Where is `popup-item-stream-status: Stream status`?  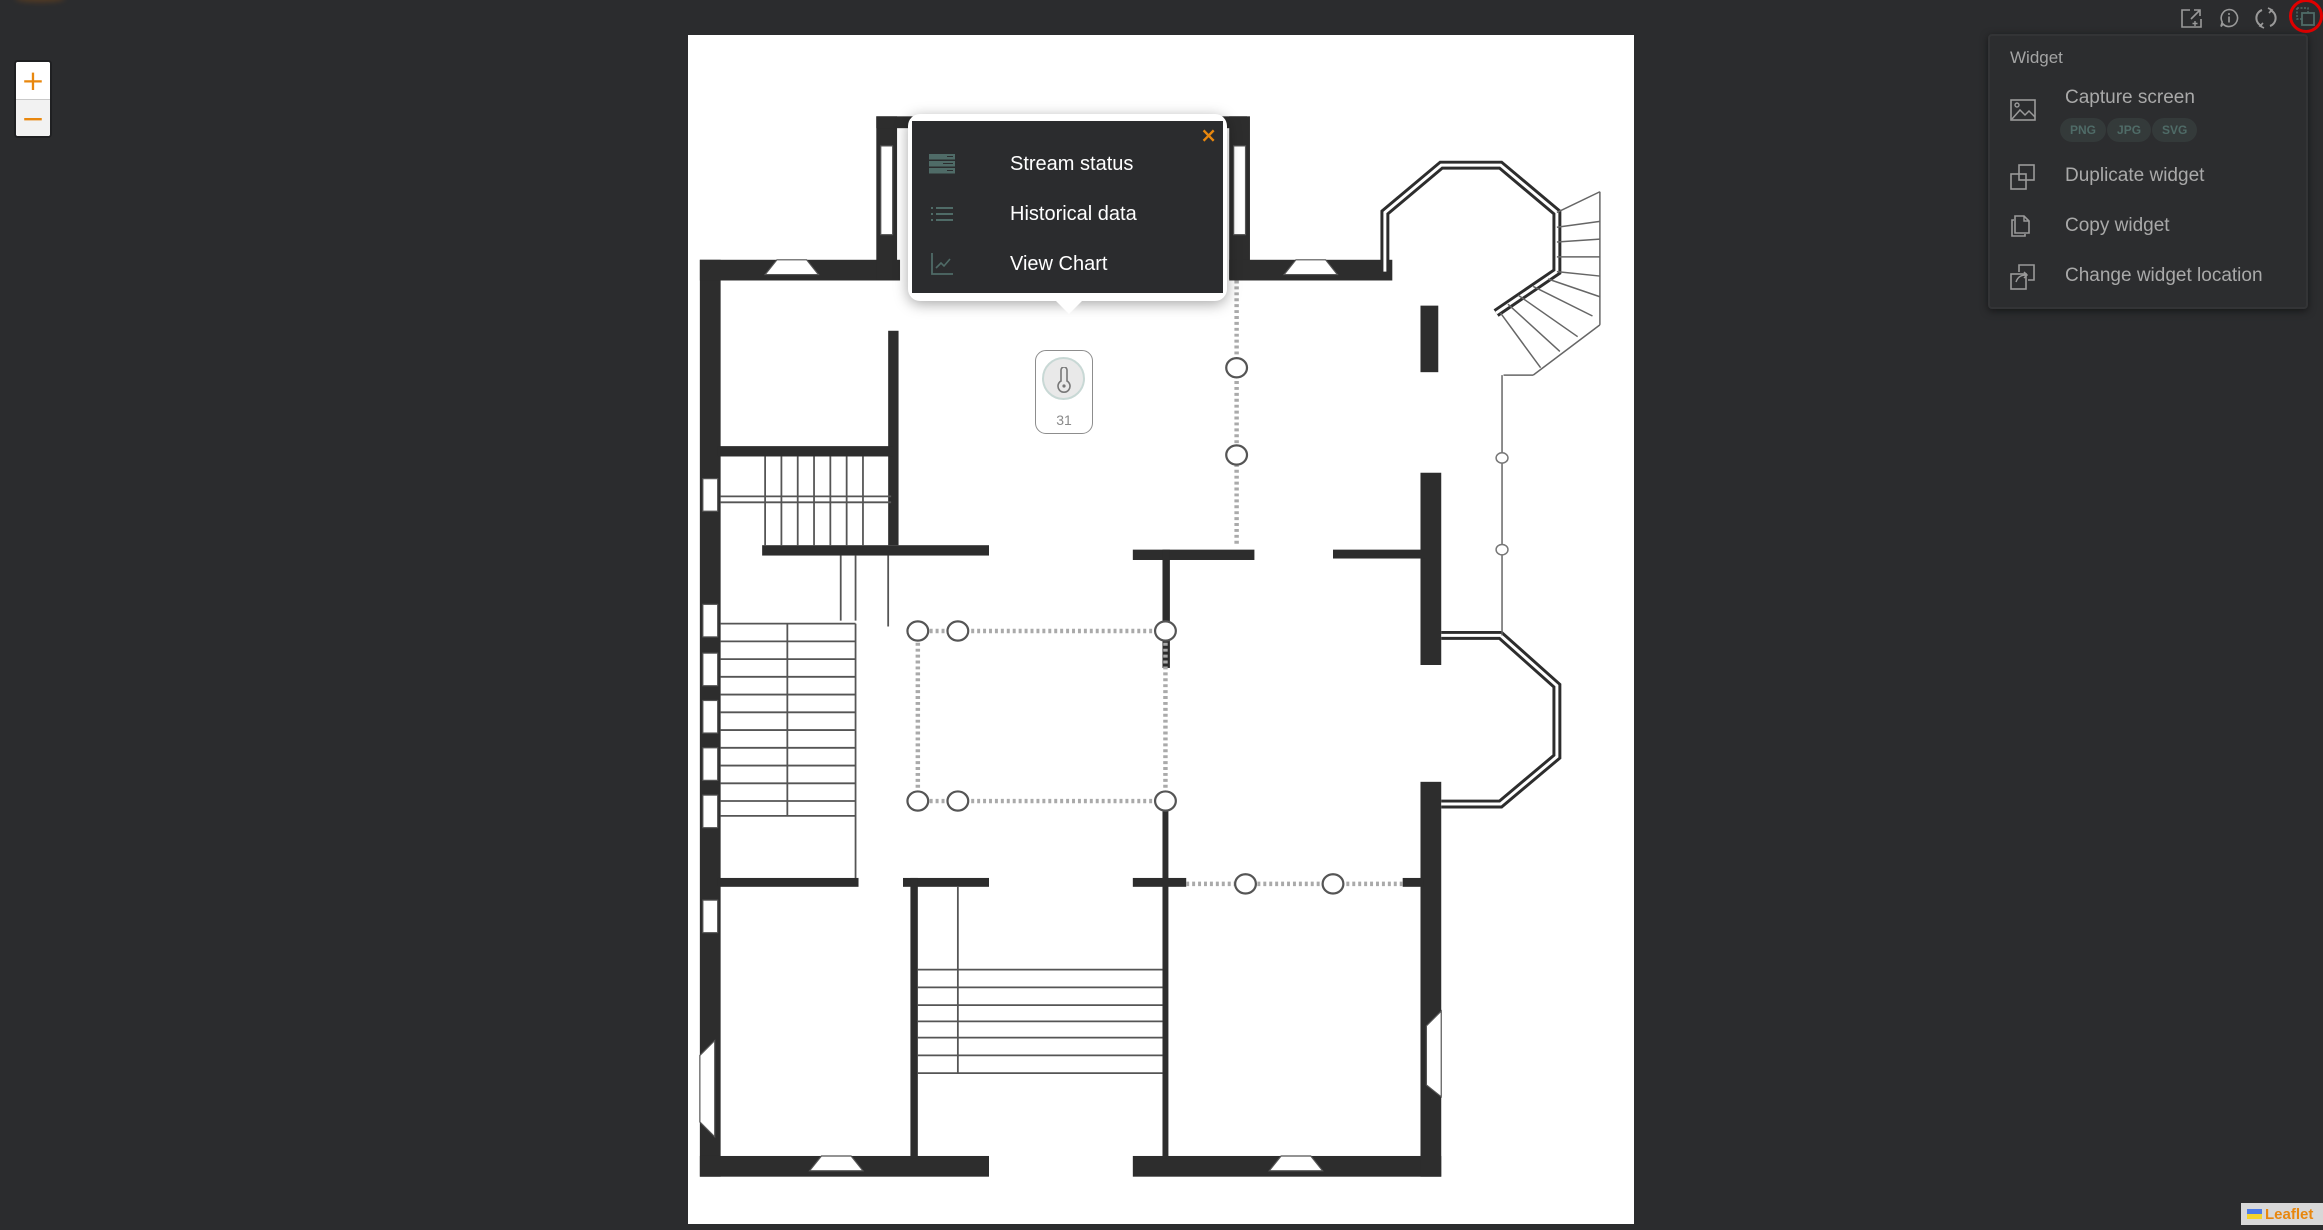
popup-item-stream-status: Stream status is located at coordinates (1067, 164).